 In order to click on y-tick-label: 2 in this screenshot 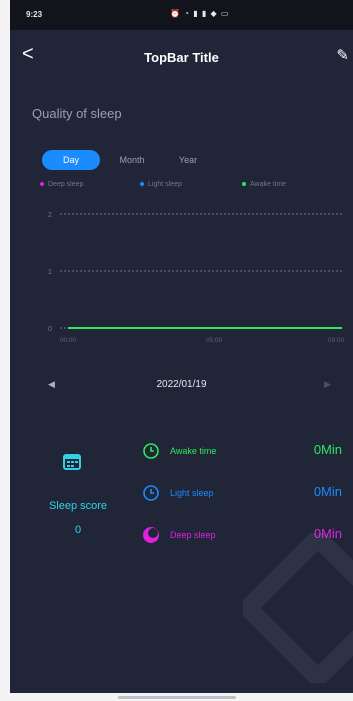, I will do `click(50, 215)`.